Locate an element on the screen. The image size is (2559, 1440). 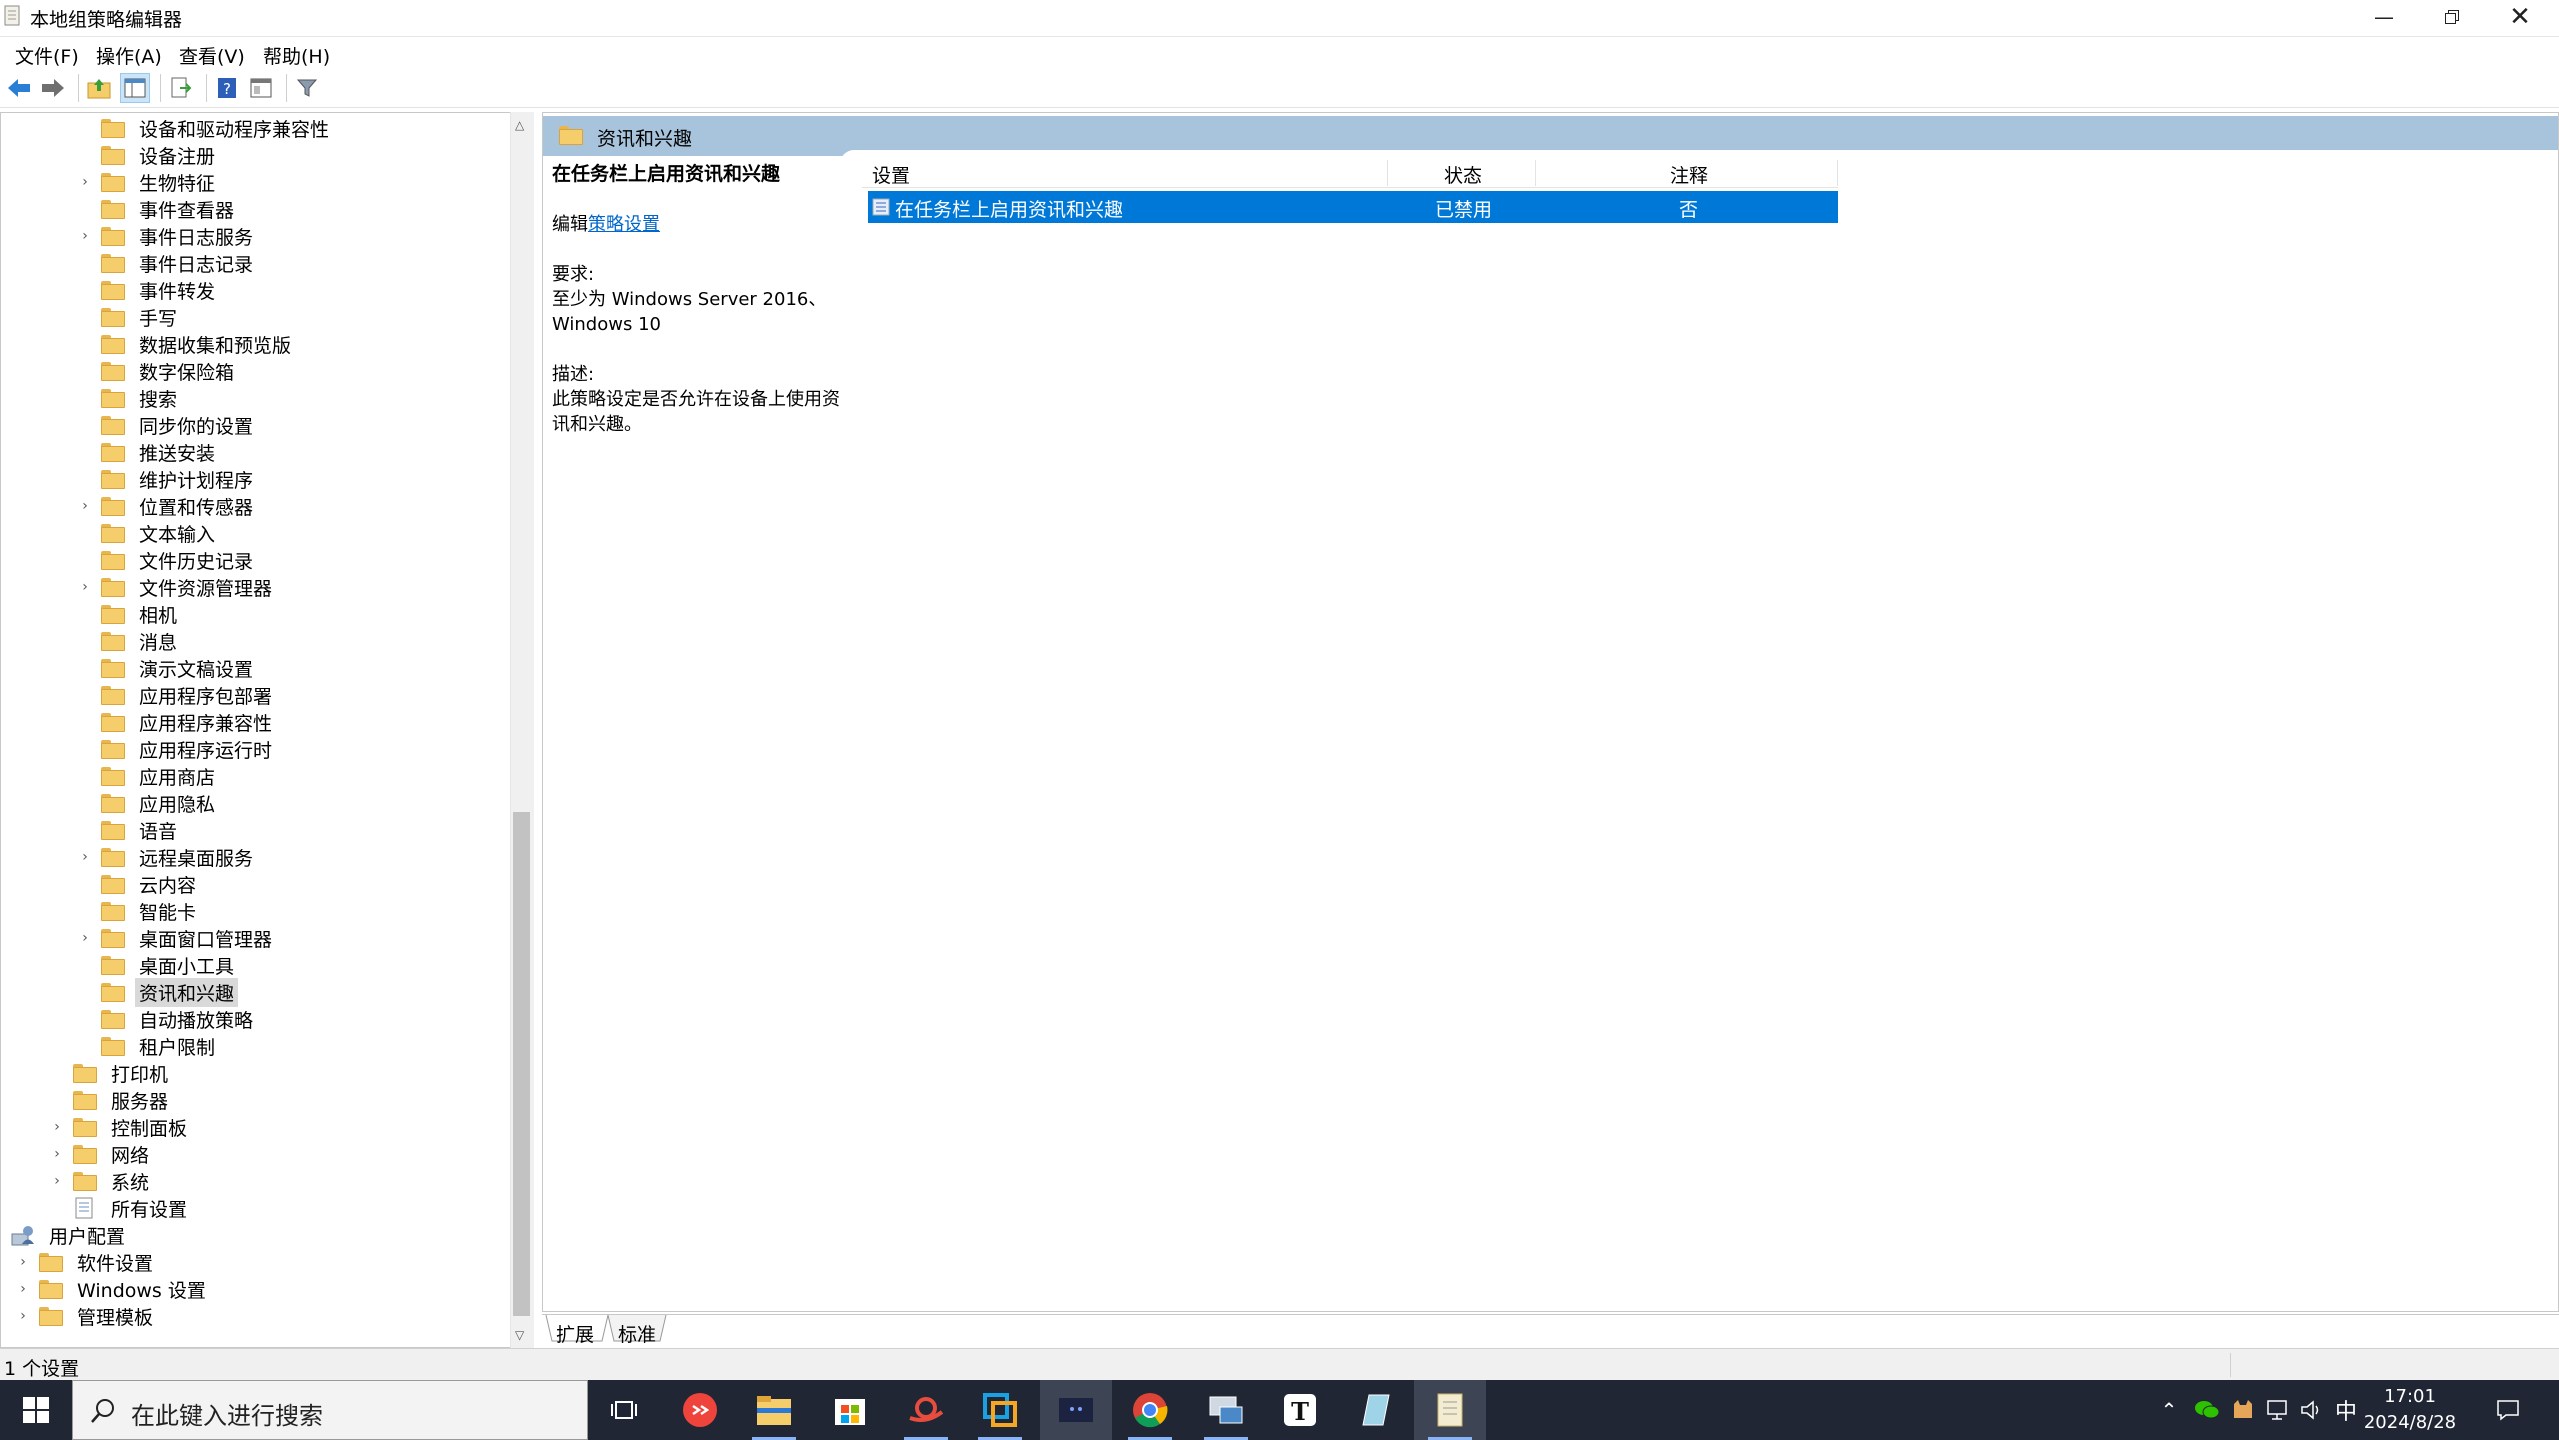
taskbar-app-anydesk is located at coordinates (700, 1410).